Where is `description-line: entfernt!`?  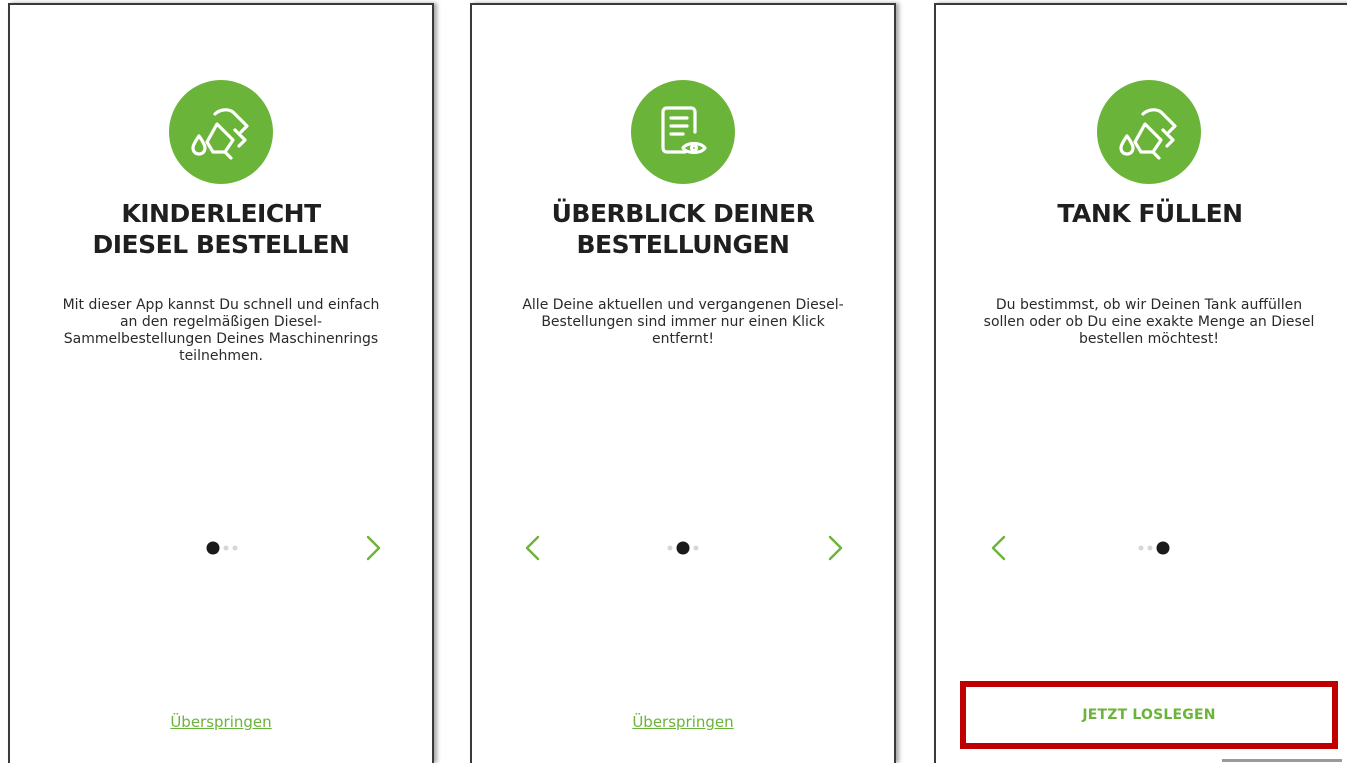 description-line: entfernt! is located at coordinates (682, 339).